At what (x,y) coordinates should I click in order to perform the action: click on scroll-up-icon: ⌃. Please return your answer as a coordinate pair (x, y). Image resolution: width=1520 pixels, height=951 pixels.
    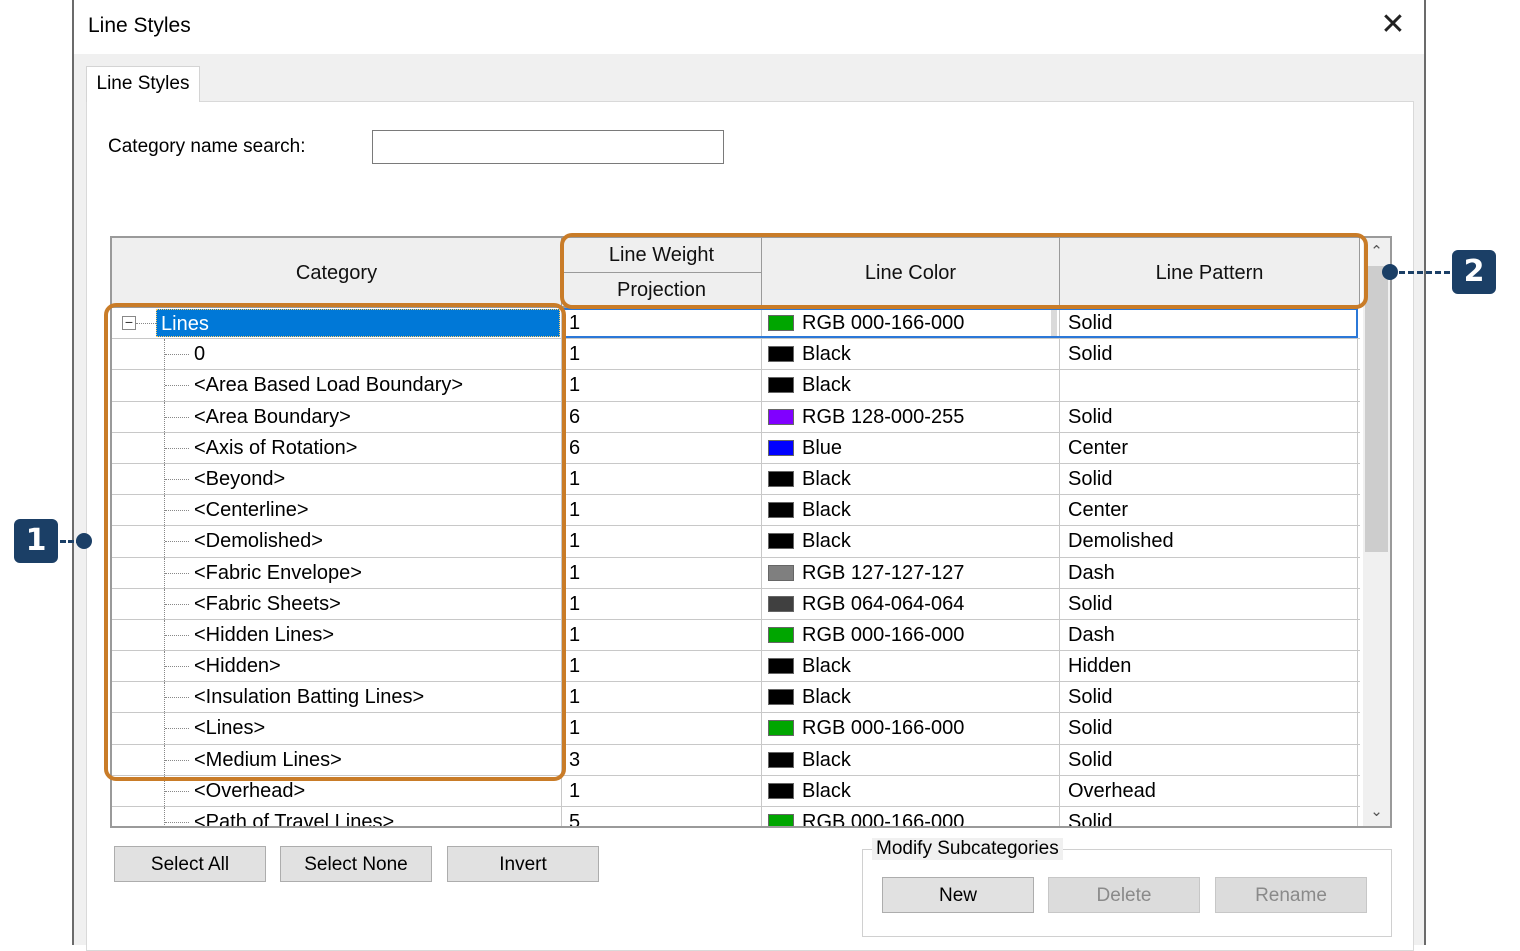
    Looking at the image, I should click on (1376, 252).